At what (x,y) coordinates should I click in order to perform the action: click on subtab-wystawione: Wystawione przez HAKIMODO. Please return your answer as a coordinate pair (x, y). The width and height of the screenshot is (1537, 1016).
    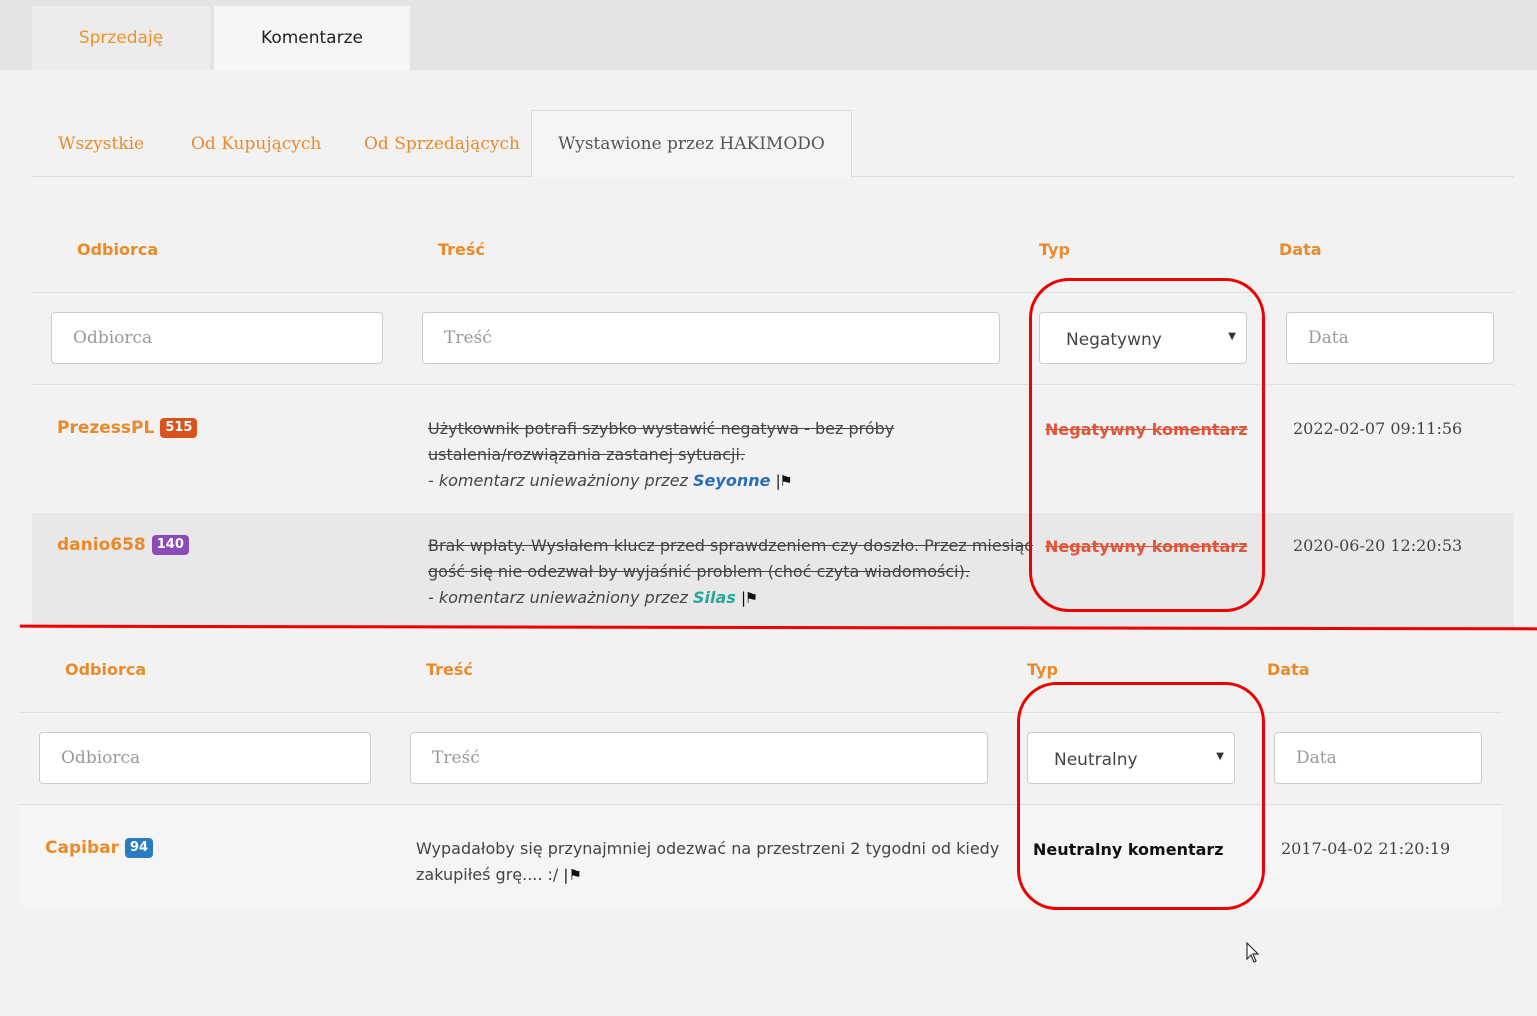
    Looking at the image, I should click on (691, 144).